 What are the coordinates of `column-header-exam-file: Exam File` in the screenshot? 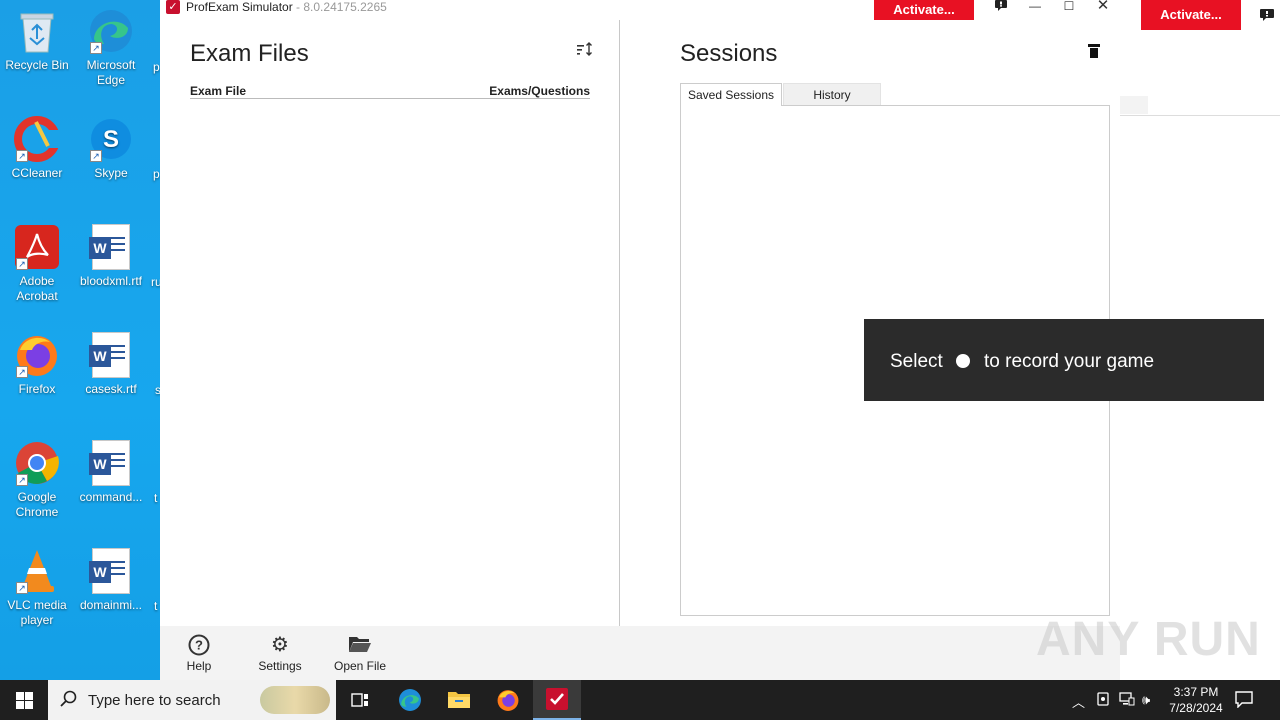 It's located at (218, 91).